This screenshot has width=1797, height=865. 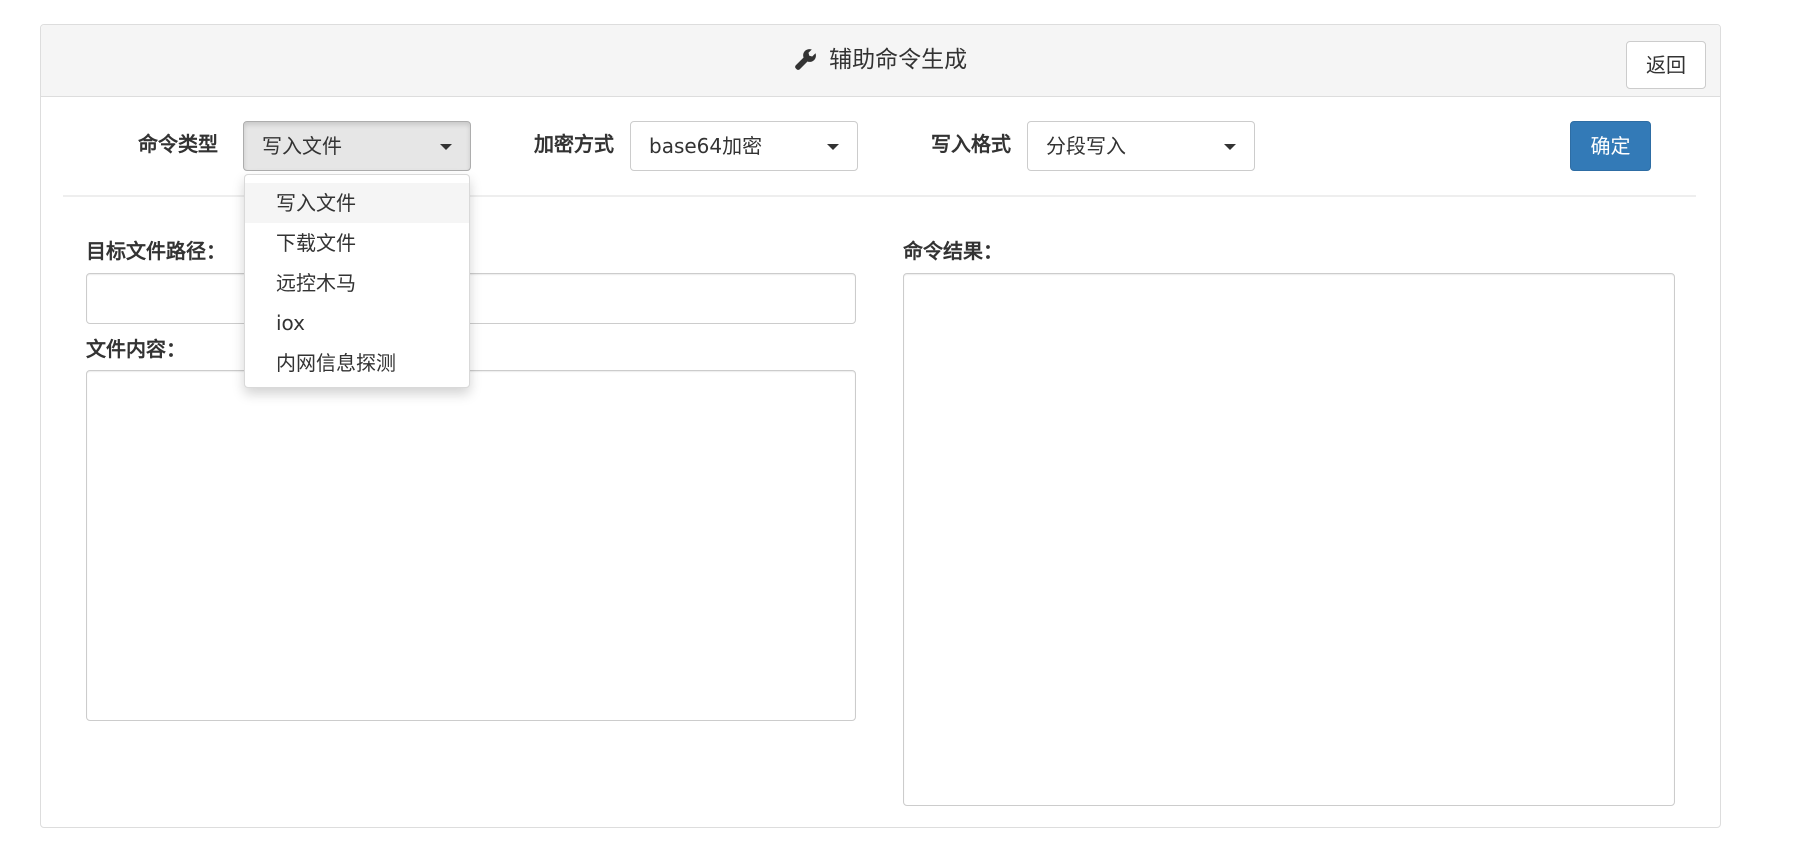 What do you see at coordinates (357, 146) in the screenshot?
I see `command-type-select: 写入文件` at bounding box center [357, 146].